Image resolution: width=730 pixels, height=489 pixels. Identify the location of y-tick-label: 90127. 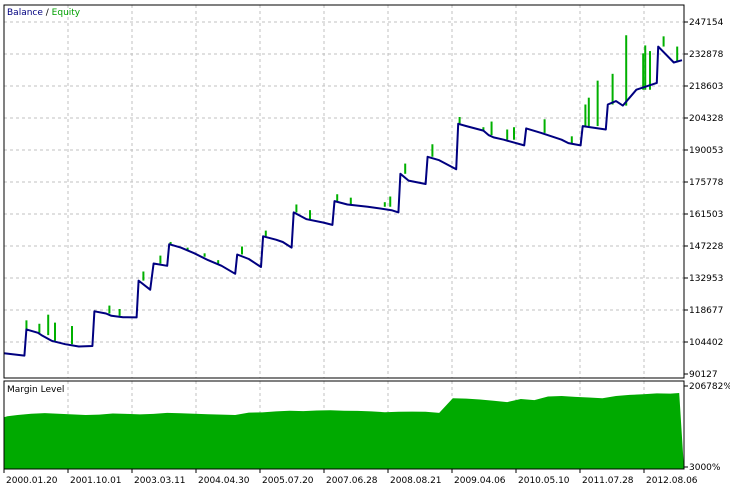
(703, 375).